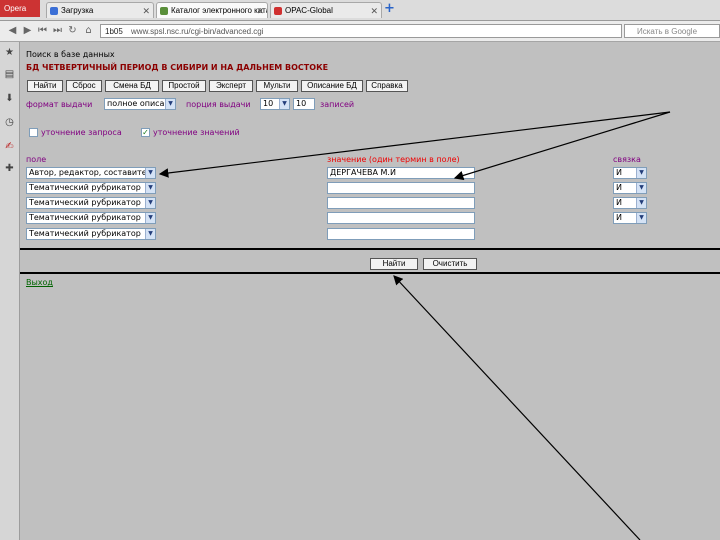 Image resolution: width=720 pixels, height=540 pixels. I want to click on arrow-to-field, so click(414, 144).